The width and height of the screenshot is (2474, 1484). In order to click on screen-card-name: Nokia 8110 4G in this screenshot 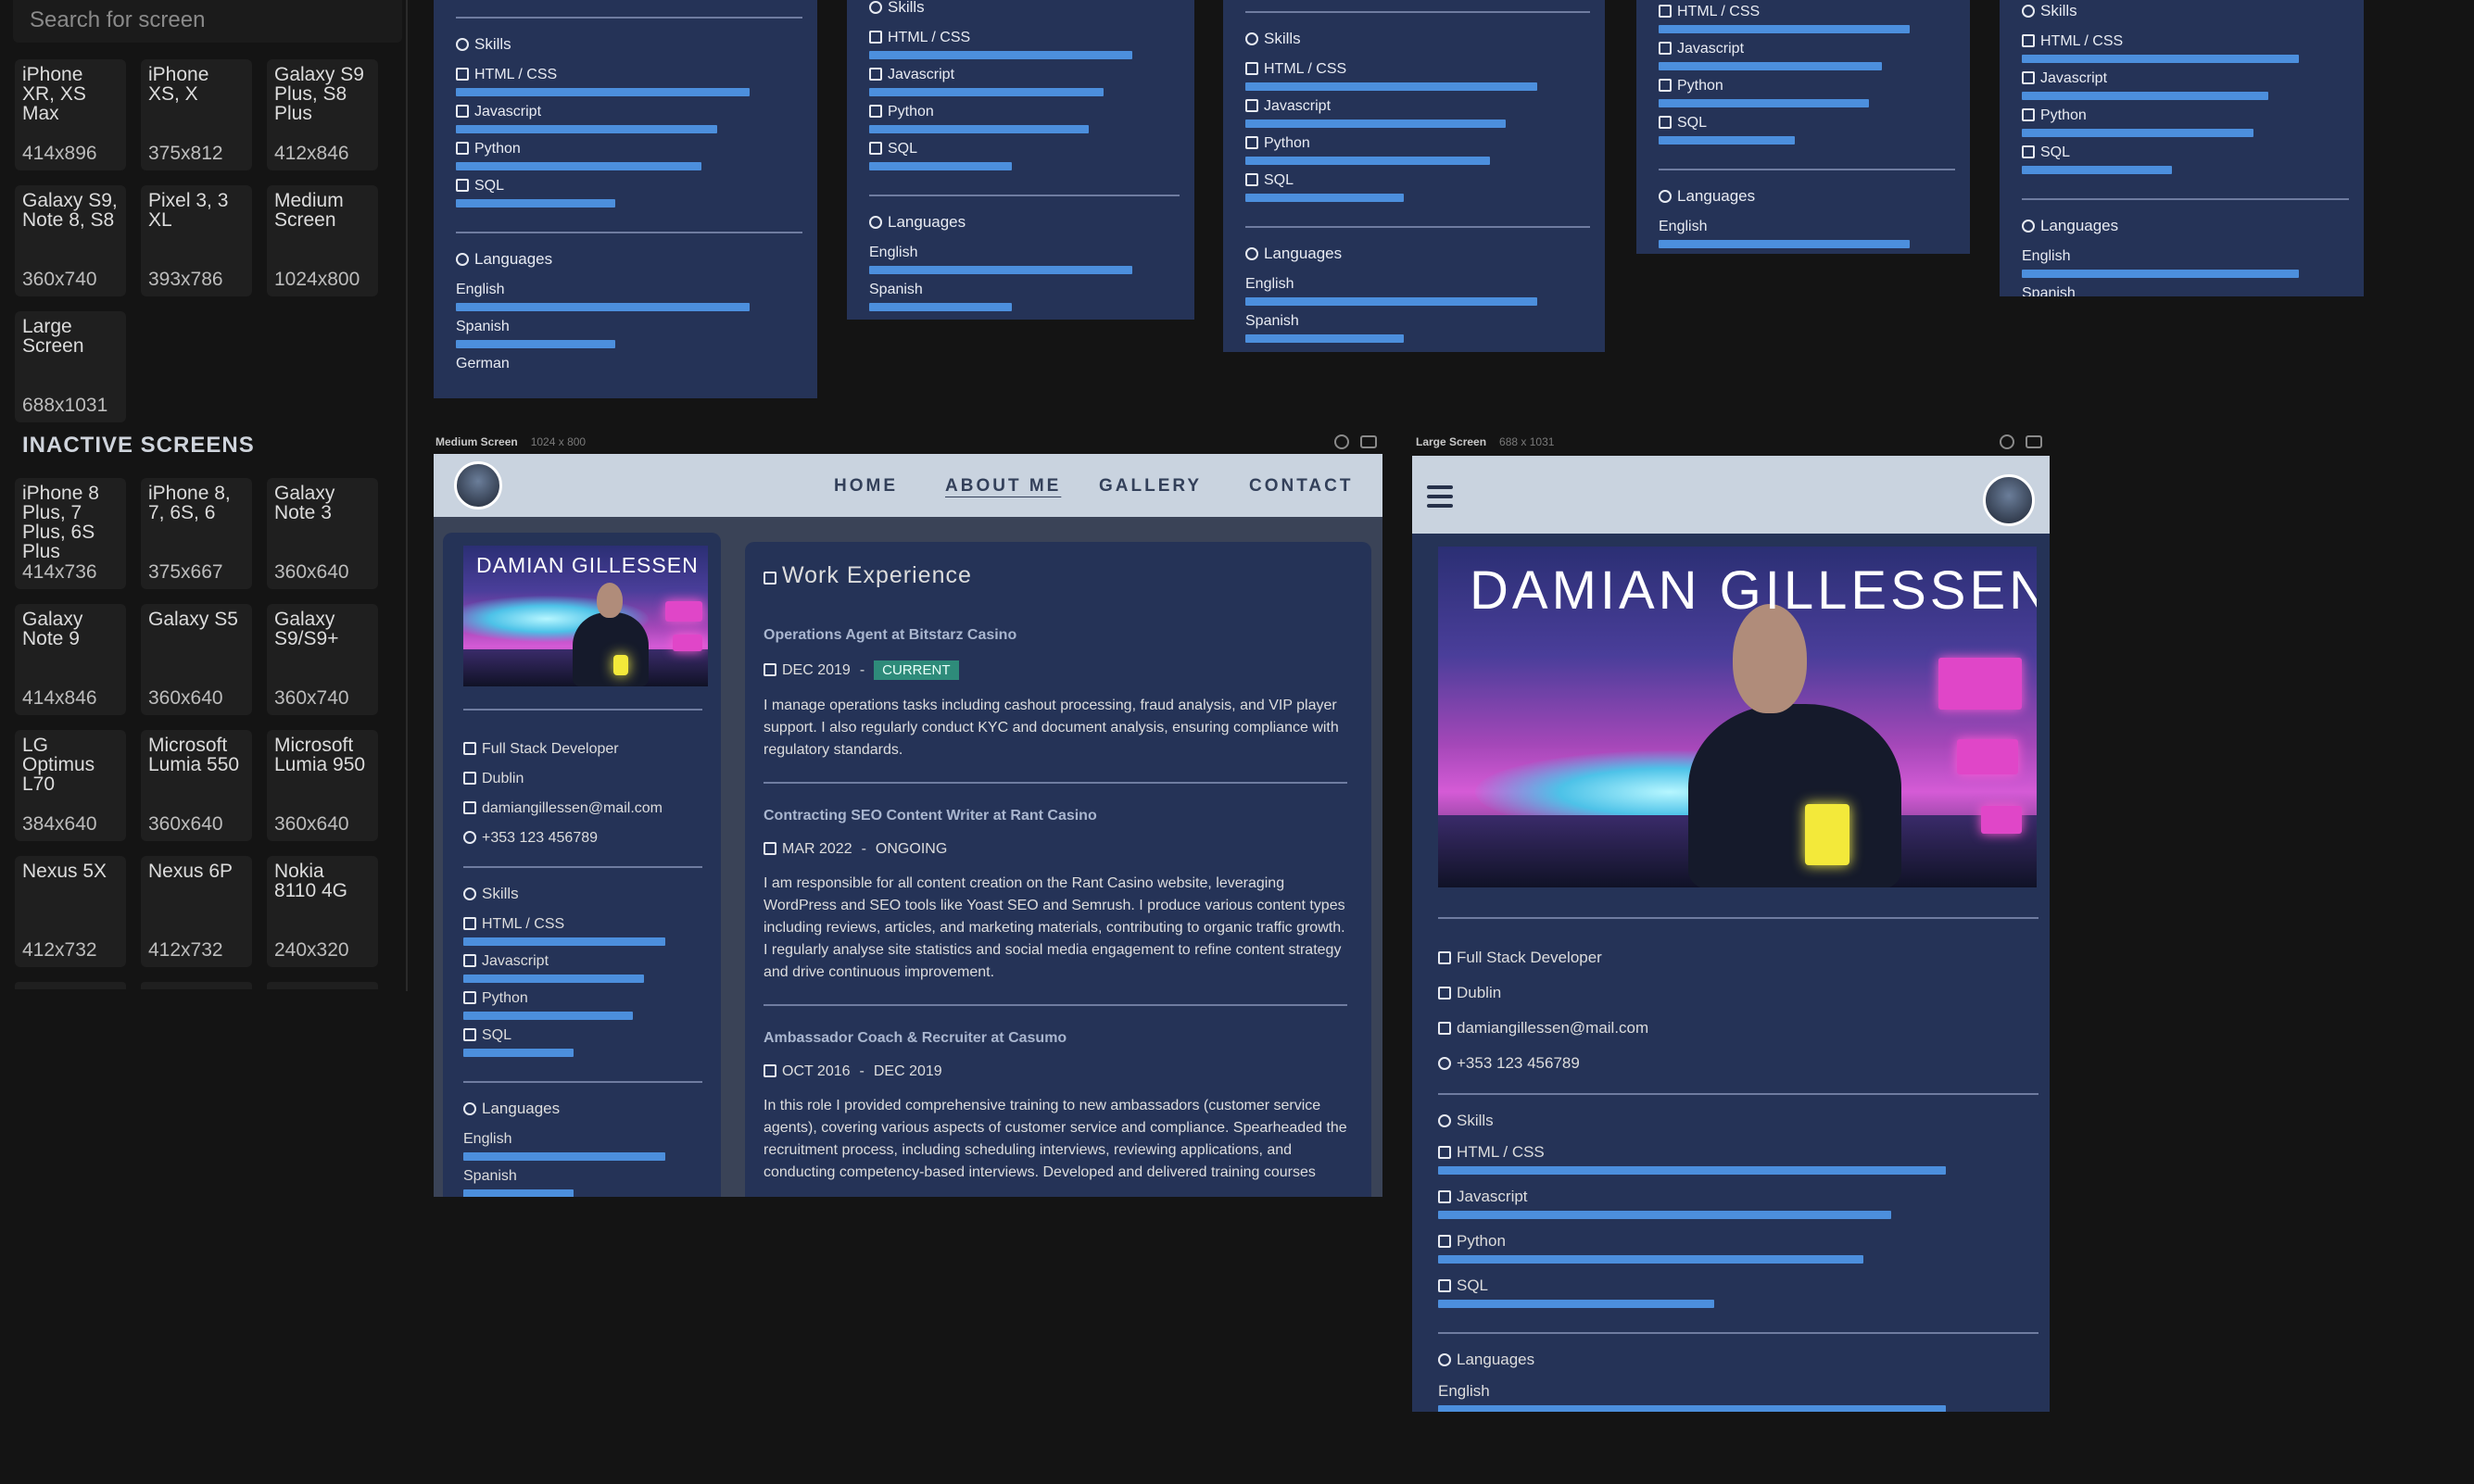, I will do `click(311, 881)`.